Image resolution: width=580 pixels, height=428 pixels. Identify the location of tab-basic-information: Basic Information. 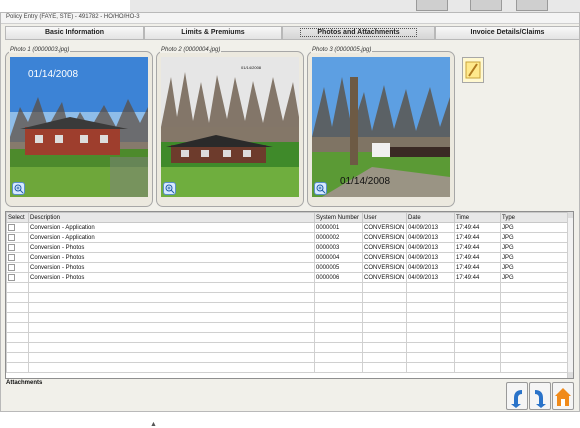
(74, 33).